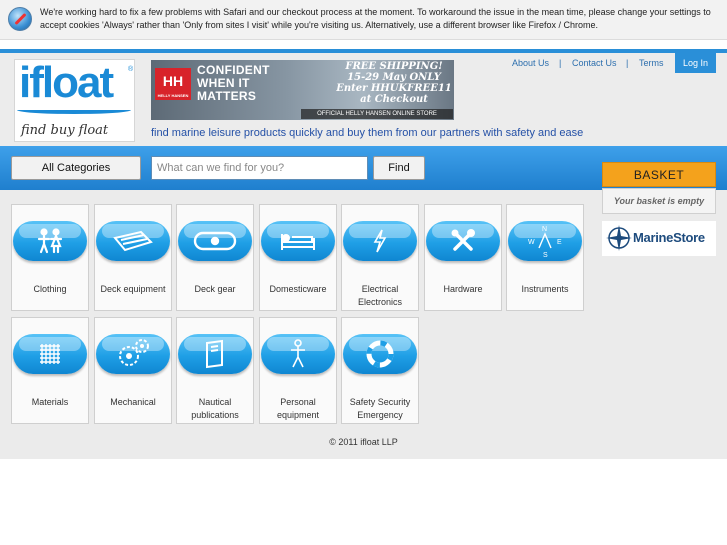 This screenshot has height=545, width=727. I want to click on lightning-icon, so click(380, 241).